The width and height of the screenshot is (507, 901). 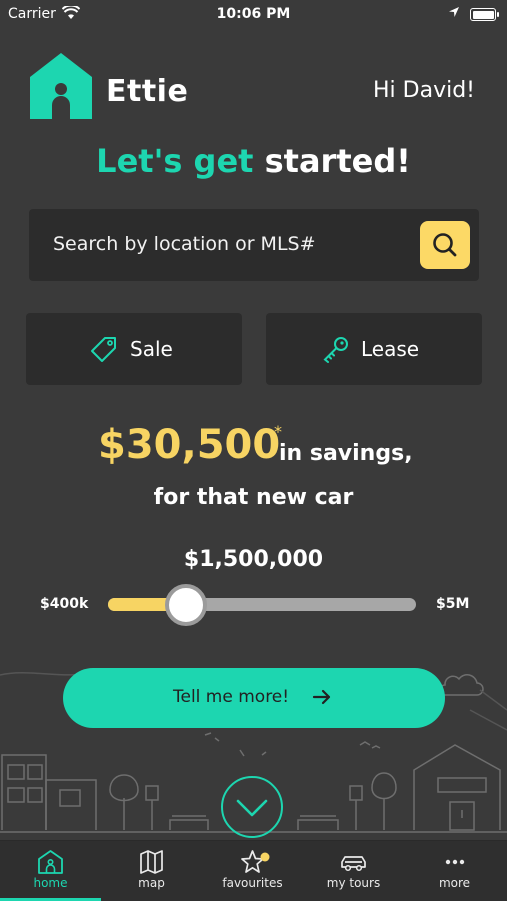 I want to click on user-greeting: Hi David!, so click(x=424, y=90).